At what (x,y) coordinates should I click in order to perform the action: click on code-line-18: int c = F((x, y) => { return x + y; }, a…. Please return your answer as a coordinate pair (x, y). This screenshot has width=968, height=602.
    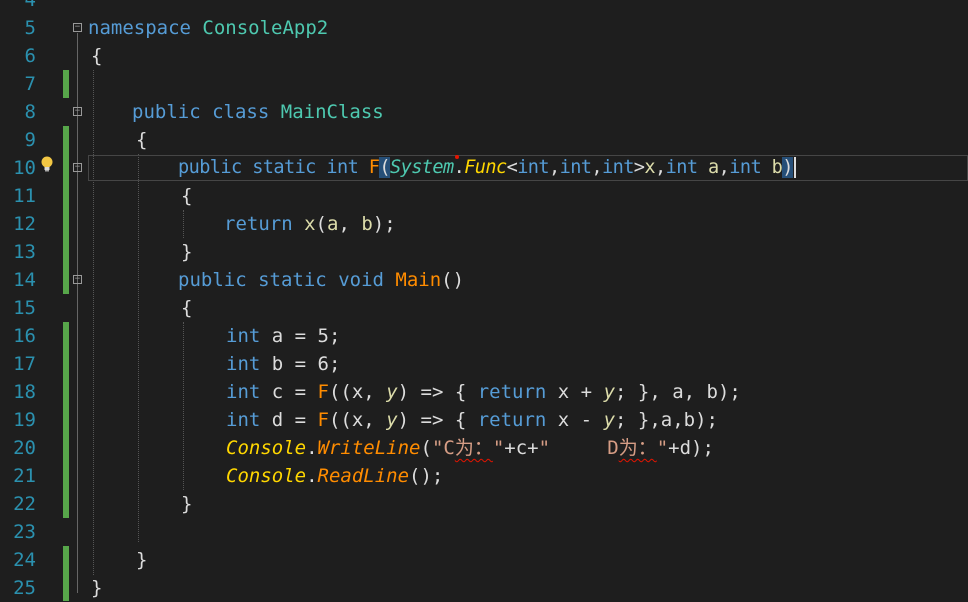
    Looking at the image, I should click on (483, 392).